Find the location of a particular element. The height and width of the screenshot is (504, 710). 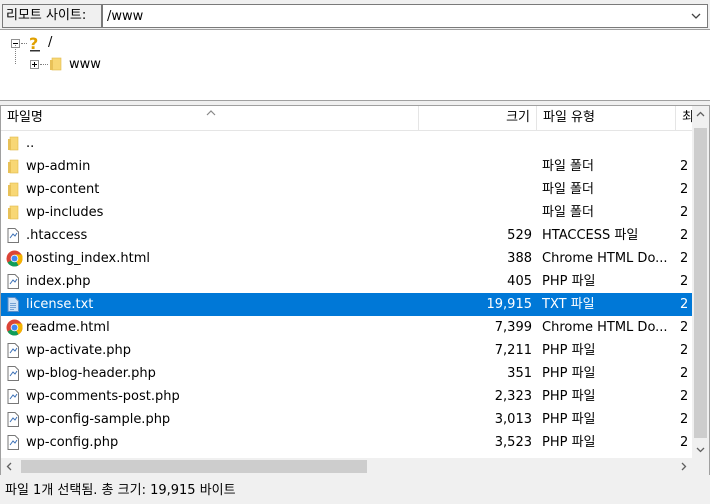

column-header-size: 크기 is located at coordinates (478, 118).